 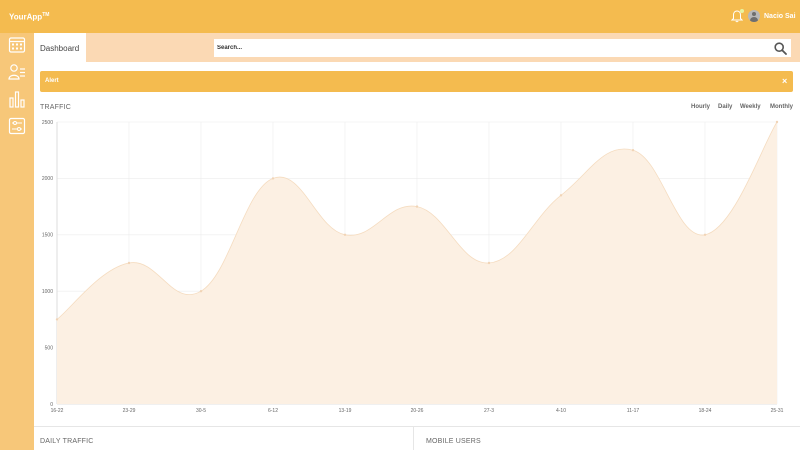 What do you see at coordinates (17, 72) in the screenshot?
I see `users-list-icon` at bounding box center [17, 72].